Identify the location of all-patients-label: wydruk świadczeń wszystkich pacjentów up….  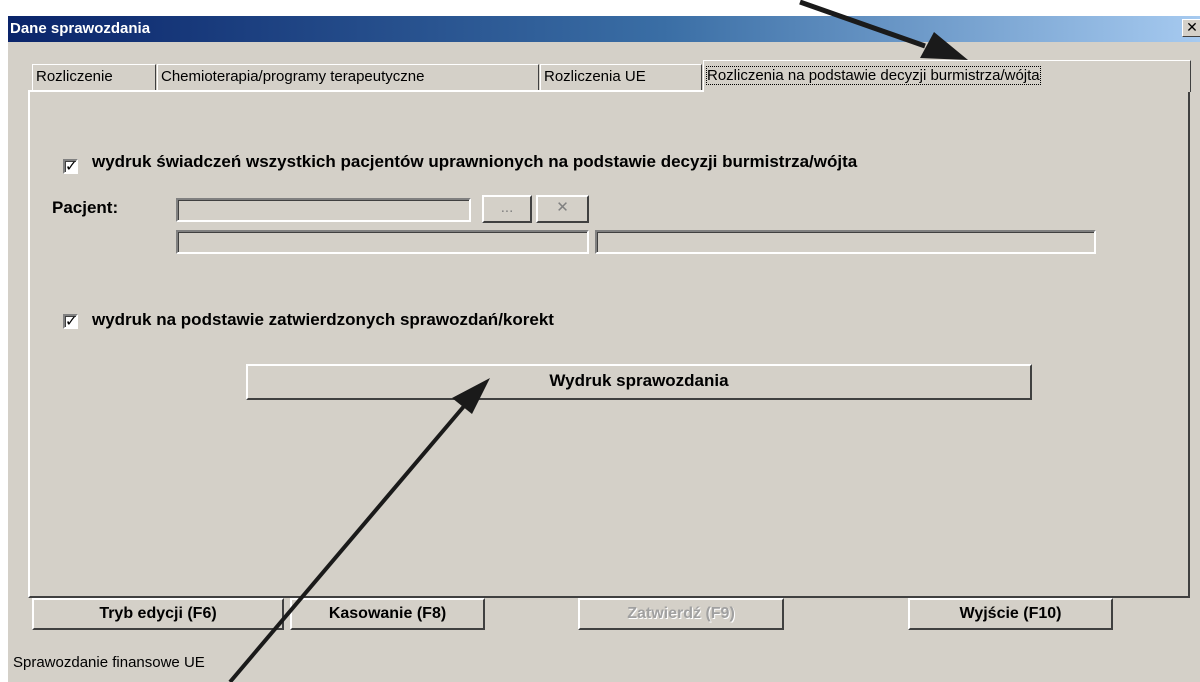
(475, 161).